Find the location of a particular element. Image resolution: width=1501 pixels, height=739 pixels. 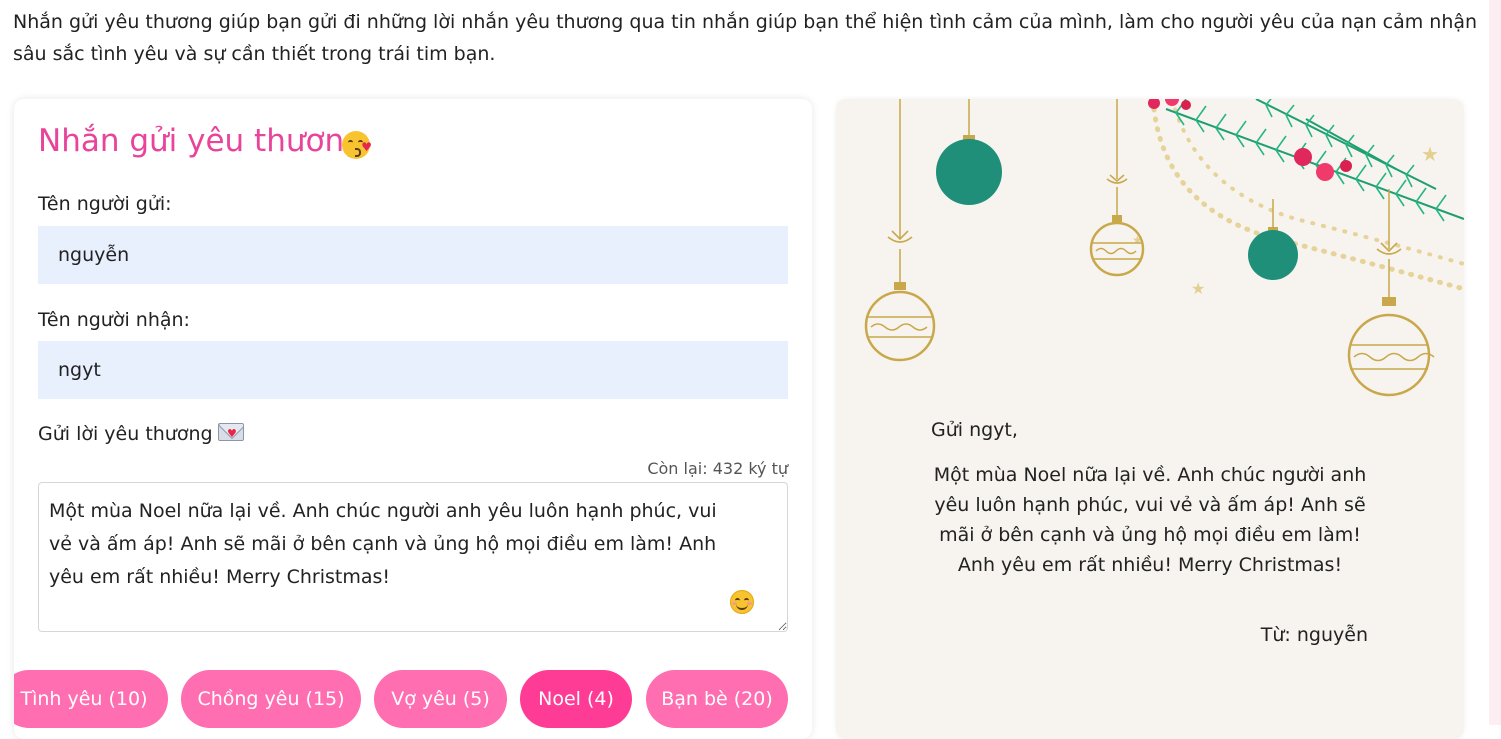

page-scroll-edge is located at coordinates (1495, 362).